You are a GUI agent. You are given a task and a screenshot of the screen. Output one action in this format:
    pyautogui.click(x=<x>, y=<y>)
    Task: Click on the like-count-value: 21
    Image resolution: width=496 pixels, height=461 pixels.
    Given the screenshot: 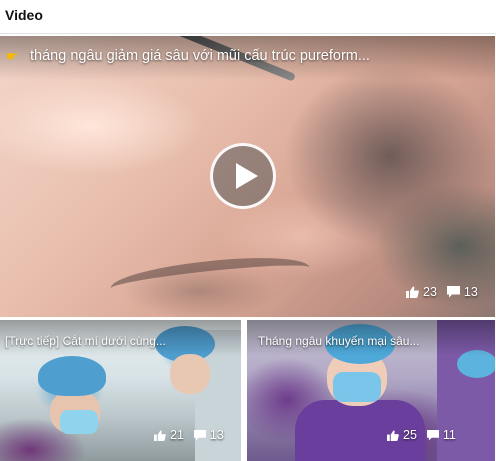 What is the action you would take?
    pyautogui.click(x=177, y=435)
    